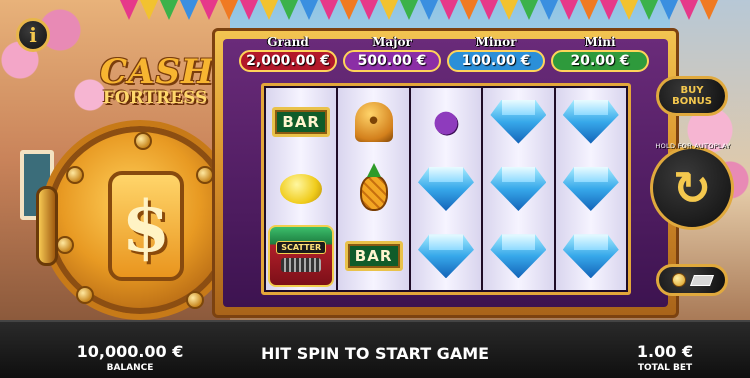  I want to click on balance-display: 10,000.00 € BALANCE, so click(130, 357).